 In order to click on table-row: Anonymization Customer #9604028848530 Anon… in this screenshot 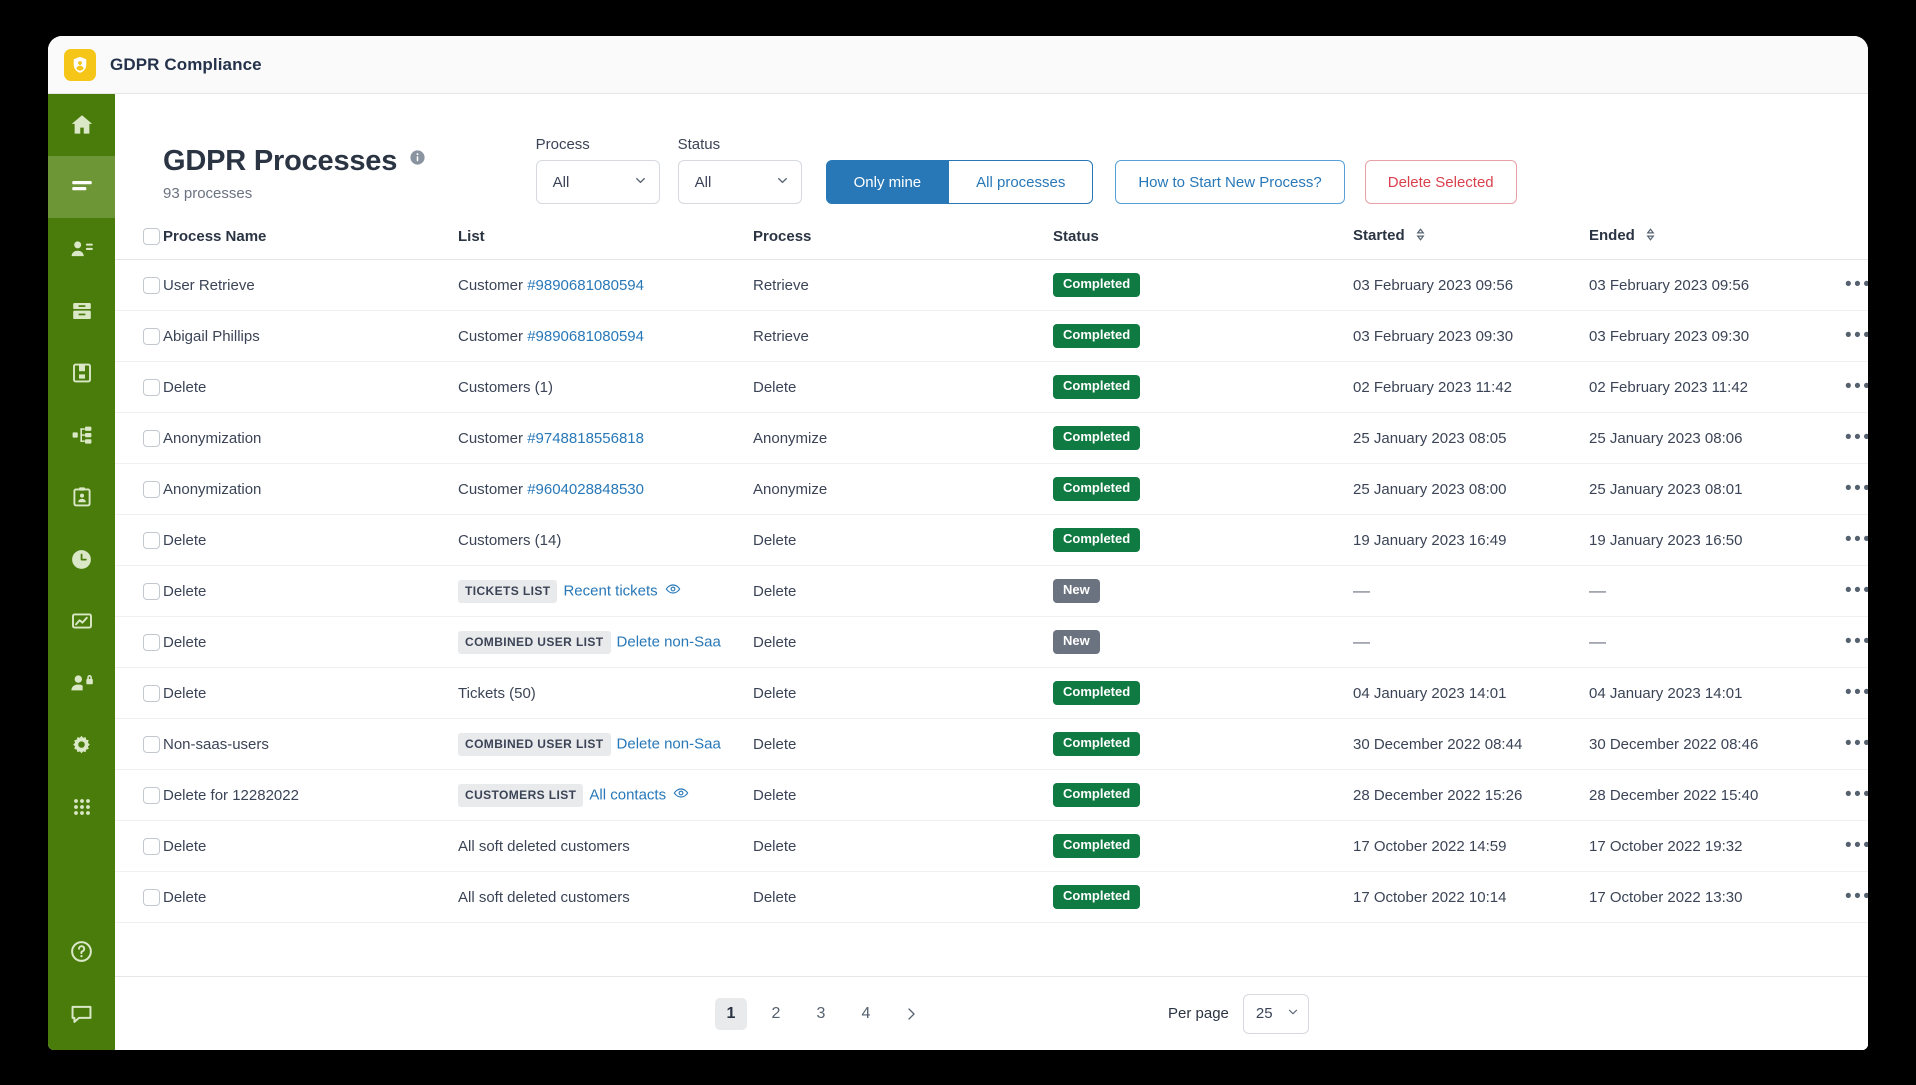, I will do `click(991, 489)`.